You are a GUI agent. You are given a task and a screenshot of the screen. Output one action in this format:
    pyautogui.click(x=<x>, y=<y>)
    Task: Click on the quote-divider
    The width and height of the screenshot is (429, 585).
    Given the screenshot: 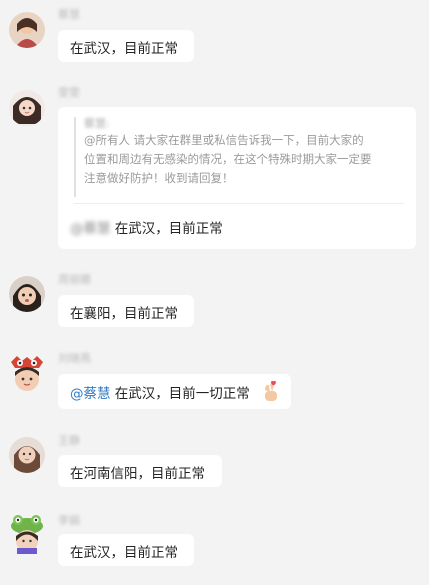 What is the action you would take?
    pyautogui.click(x=239, y=203)
    